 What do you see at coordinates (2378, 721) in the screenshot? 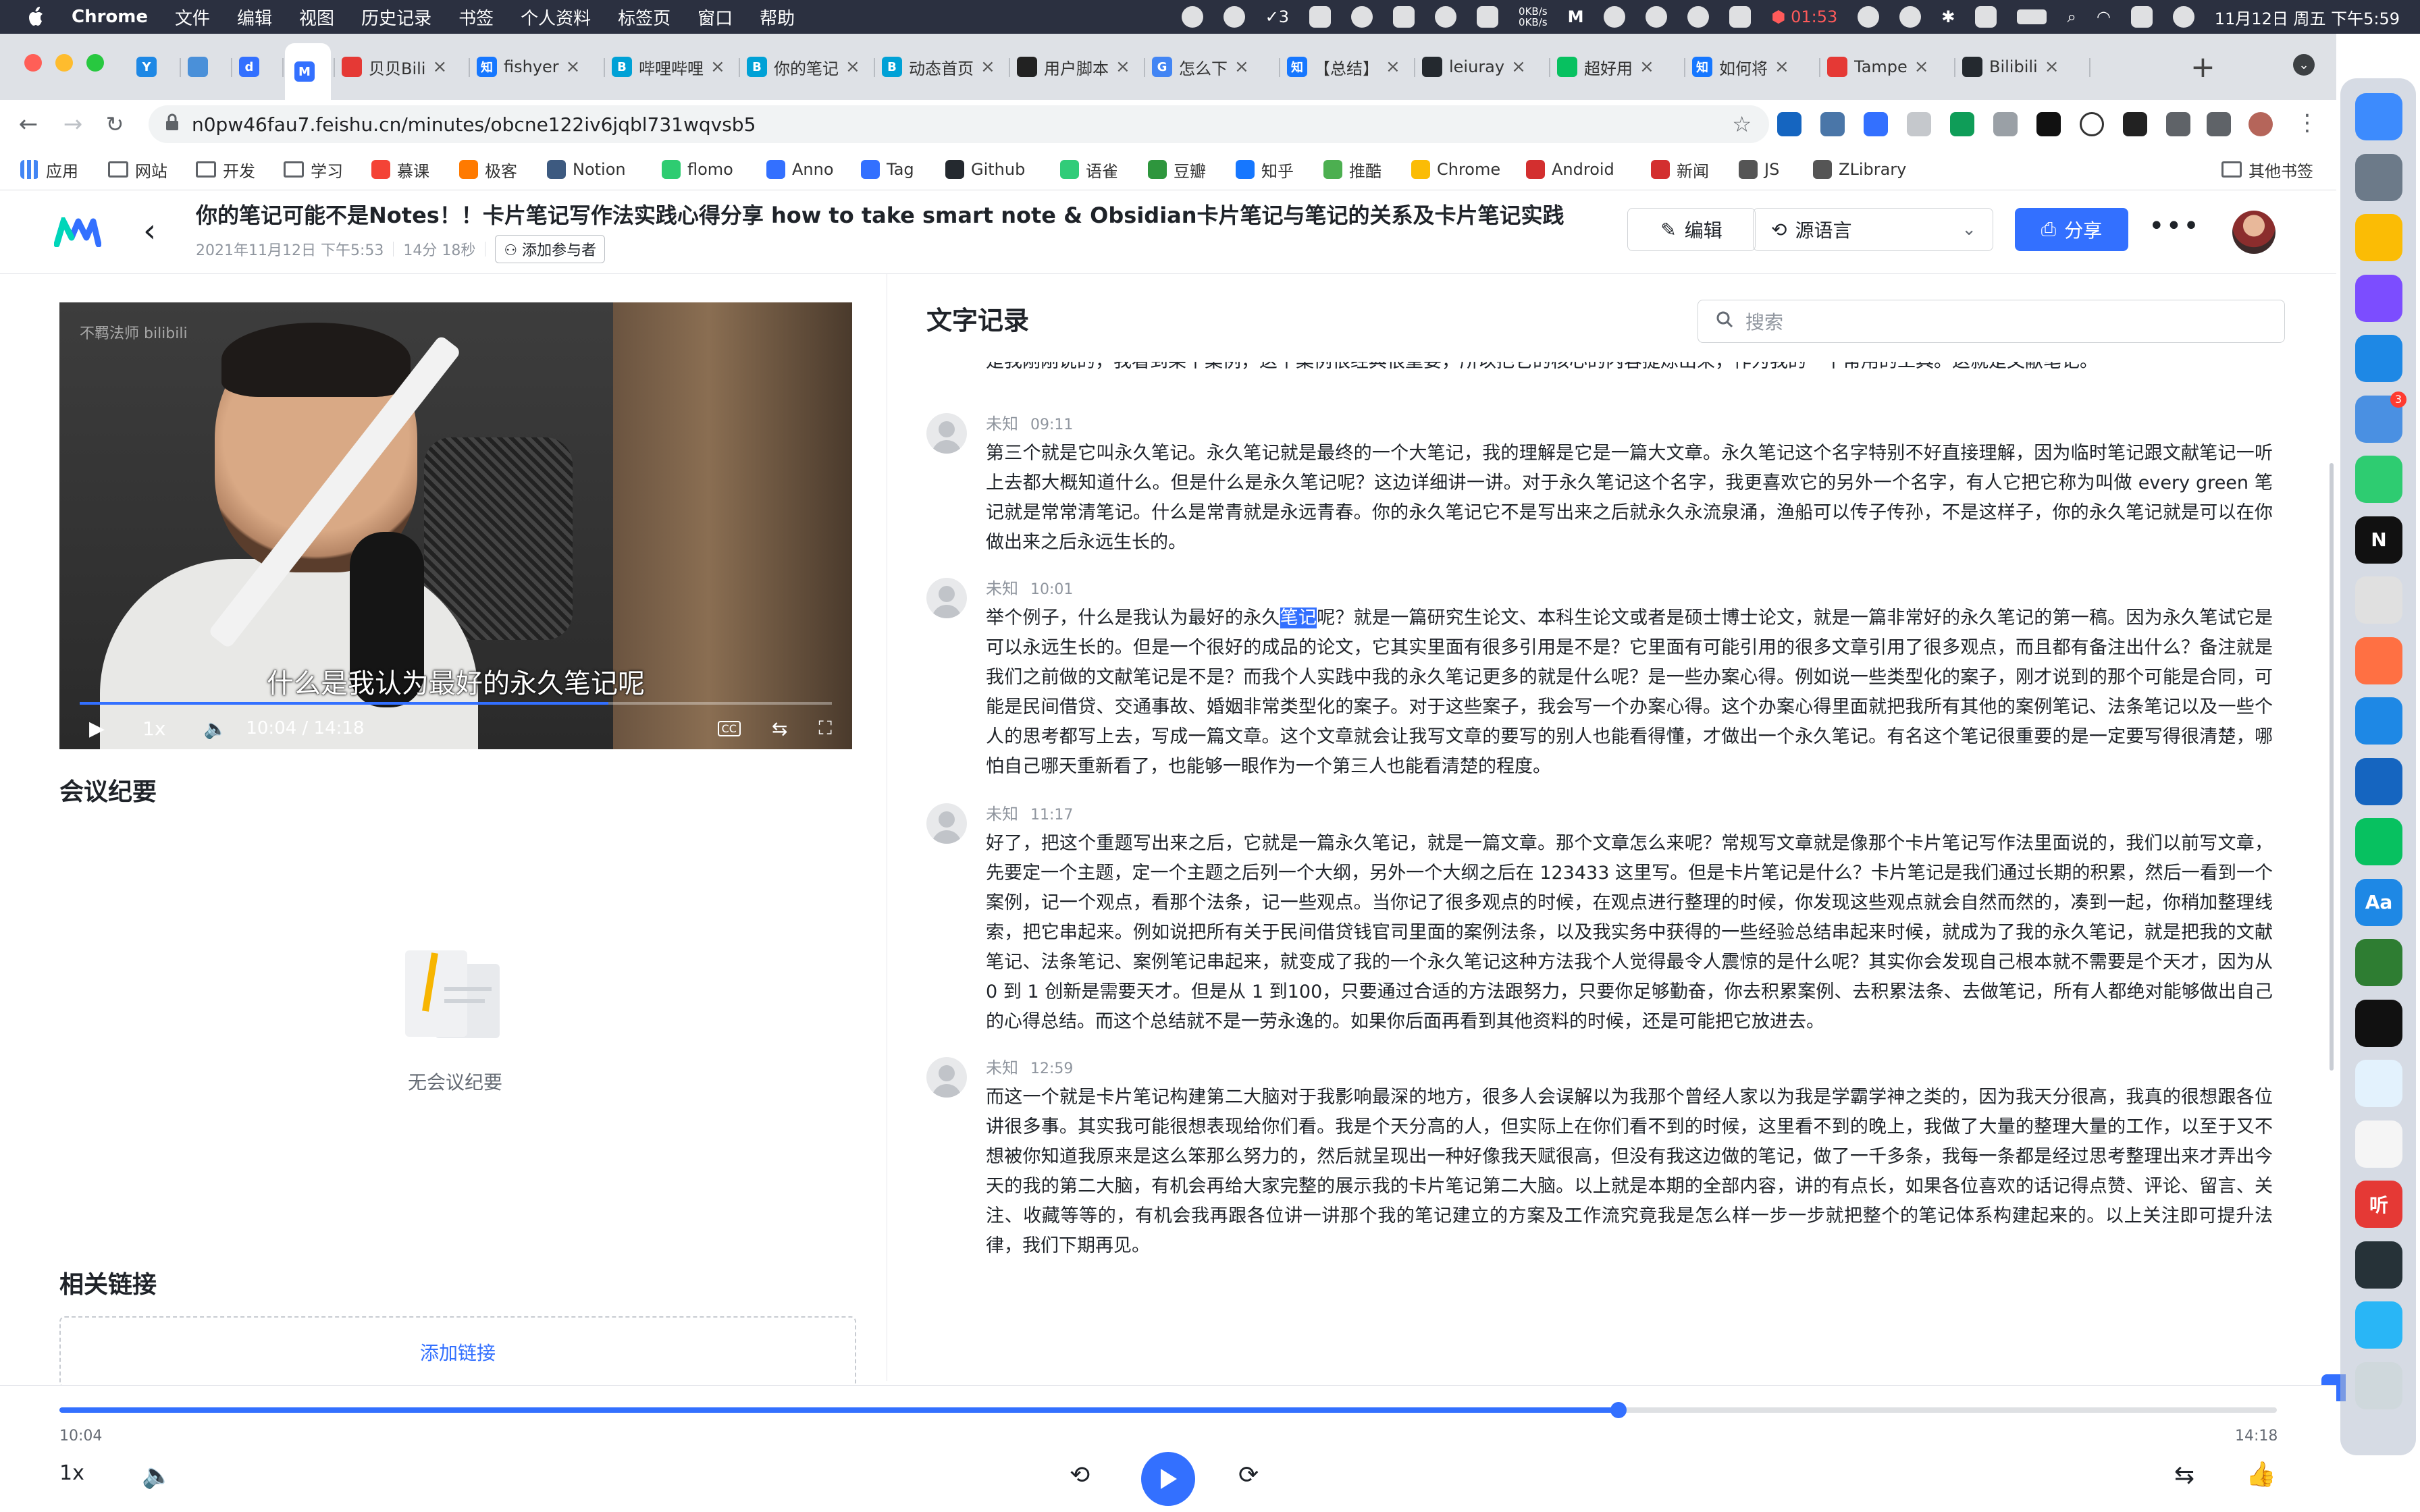
I see `feishu-icon` at bounding box center [2378, 721].